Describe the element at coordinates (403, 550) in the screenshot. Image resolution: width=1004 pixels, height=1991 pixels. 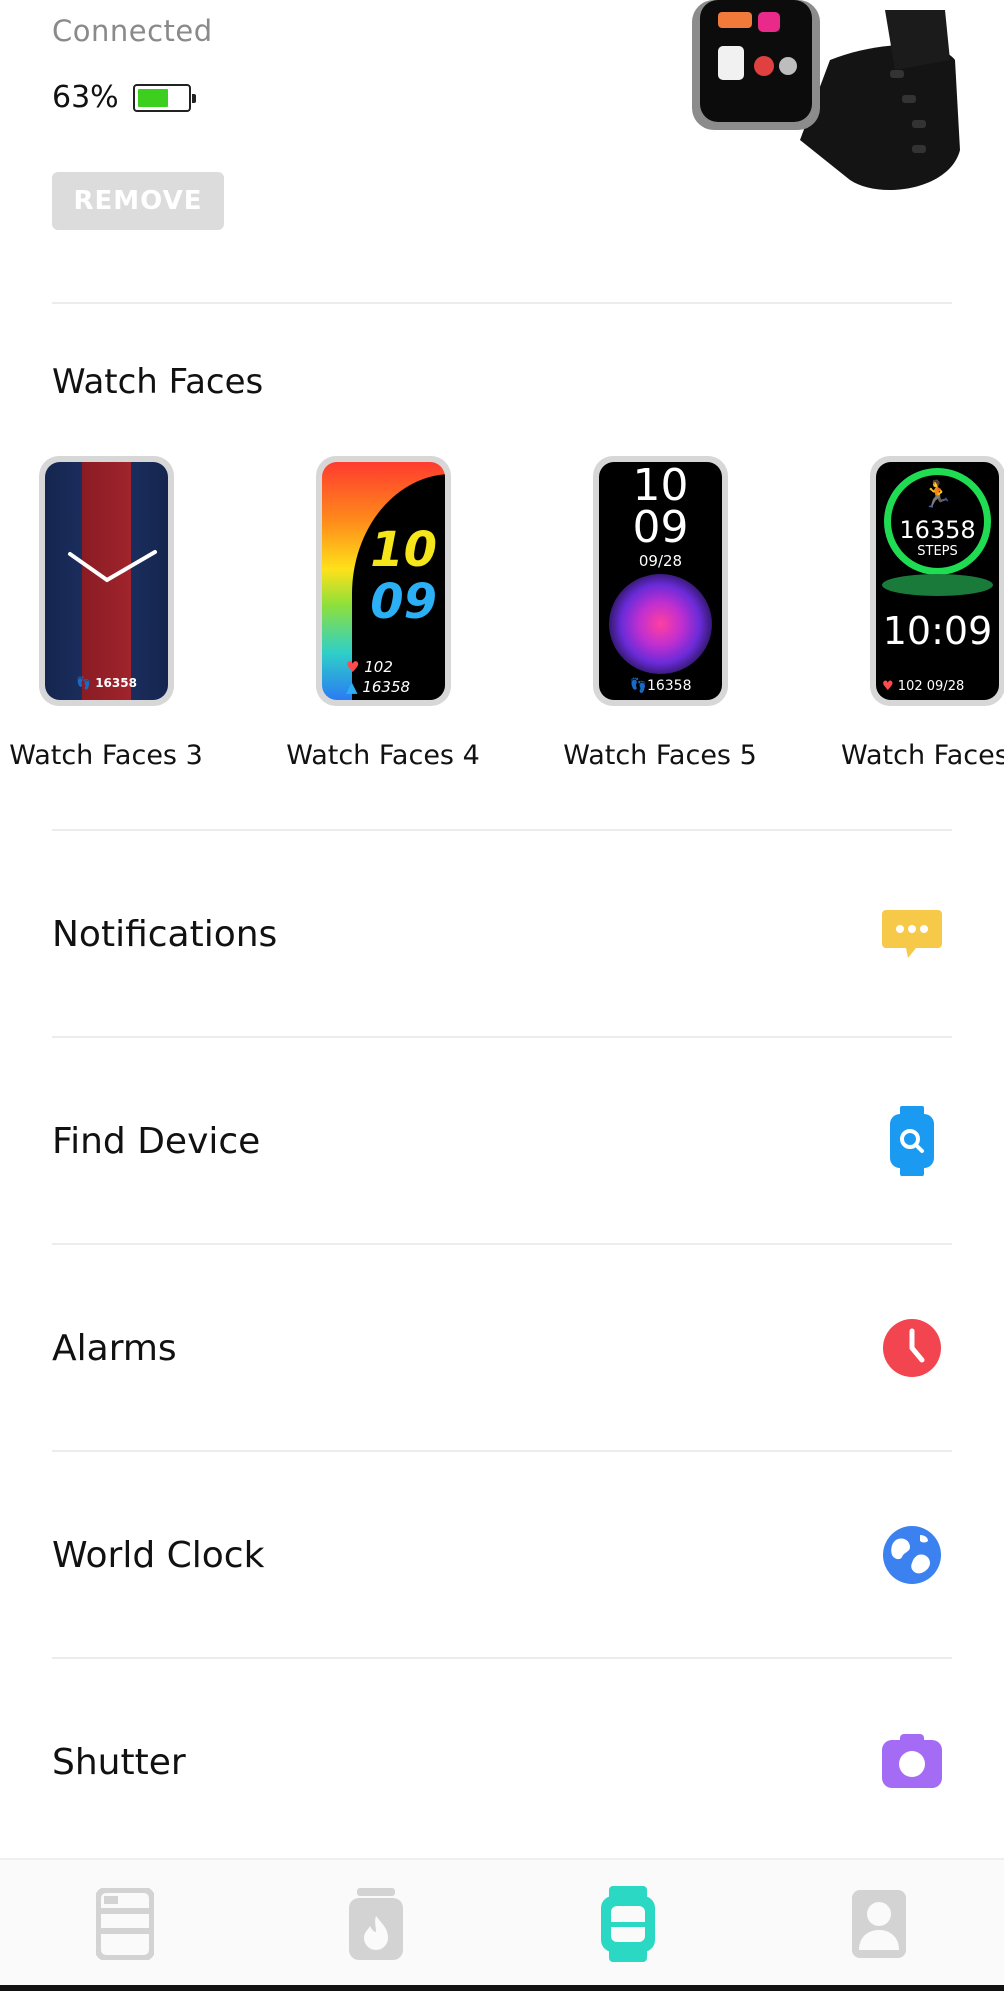
I see `hour-value: 10` at that location.